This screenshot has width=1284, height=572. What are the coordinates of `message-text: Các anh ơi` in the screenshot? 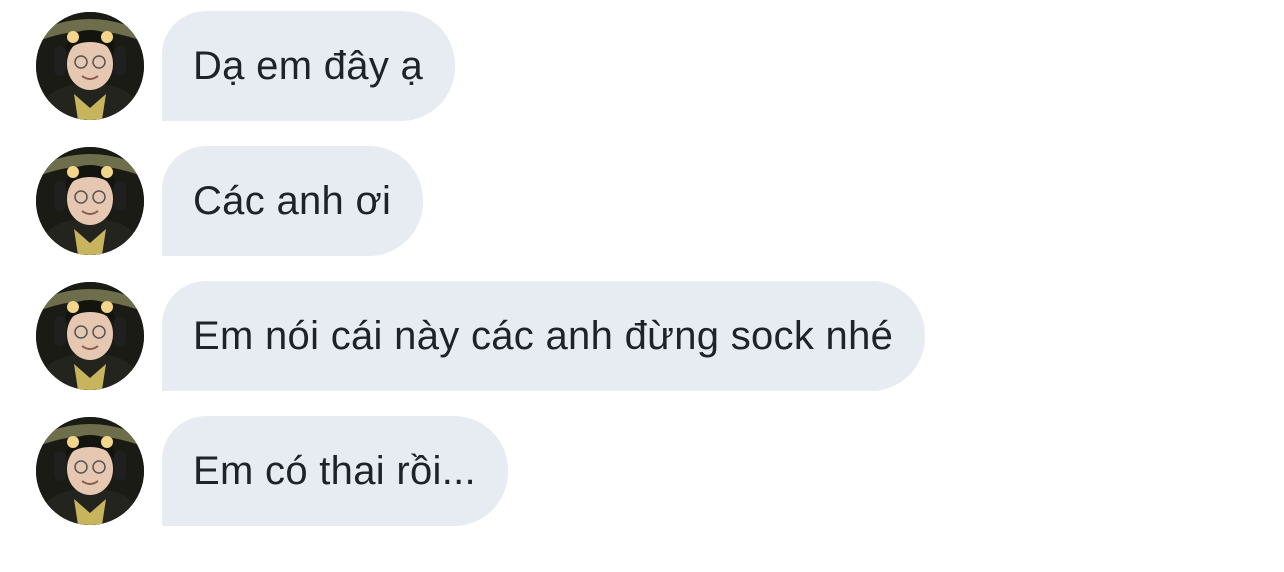 It's located at (292, 200).